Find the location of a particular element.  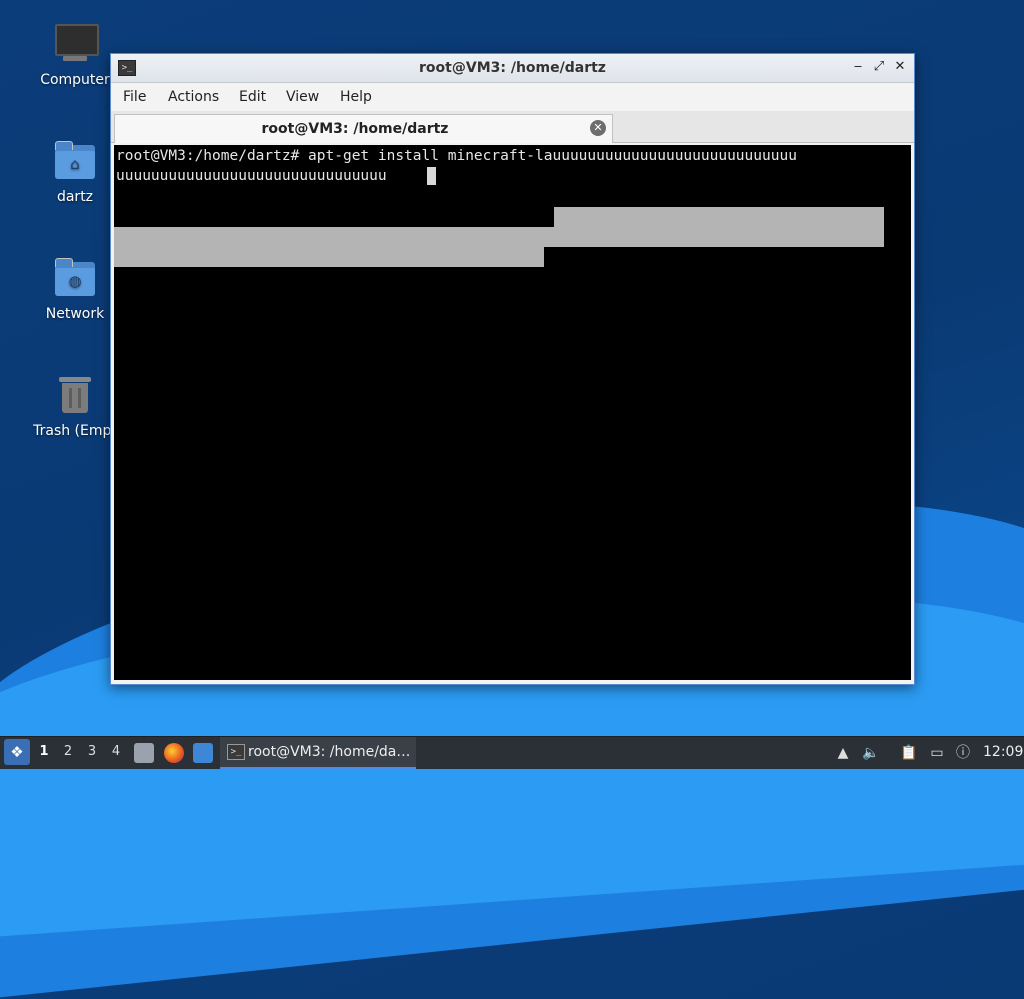

tab-terminal: root@VM3: /home/dartz ✕ is located at coordinates (363, 128).